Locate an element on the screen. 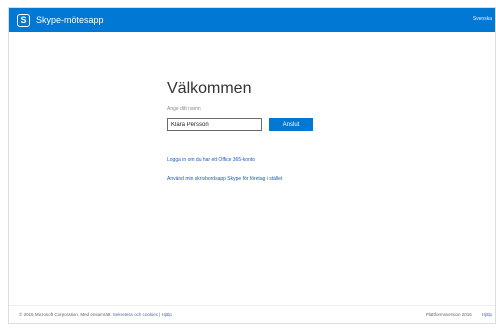 The height and width of the screenshot is (331, 496). footer-help-link: Hjälp is located at coordinates (487, 314).